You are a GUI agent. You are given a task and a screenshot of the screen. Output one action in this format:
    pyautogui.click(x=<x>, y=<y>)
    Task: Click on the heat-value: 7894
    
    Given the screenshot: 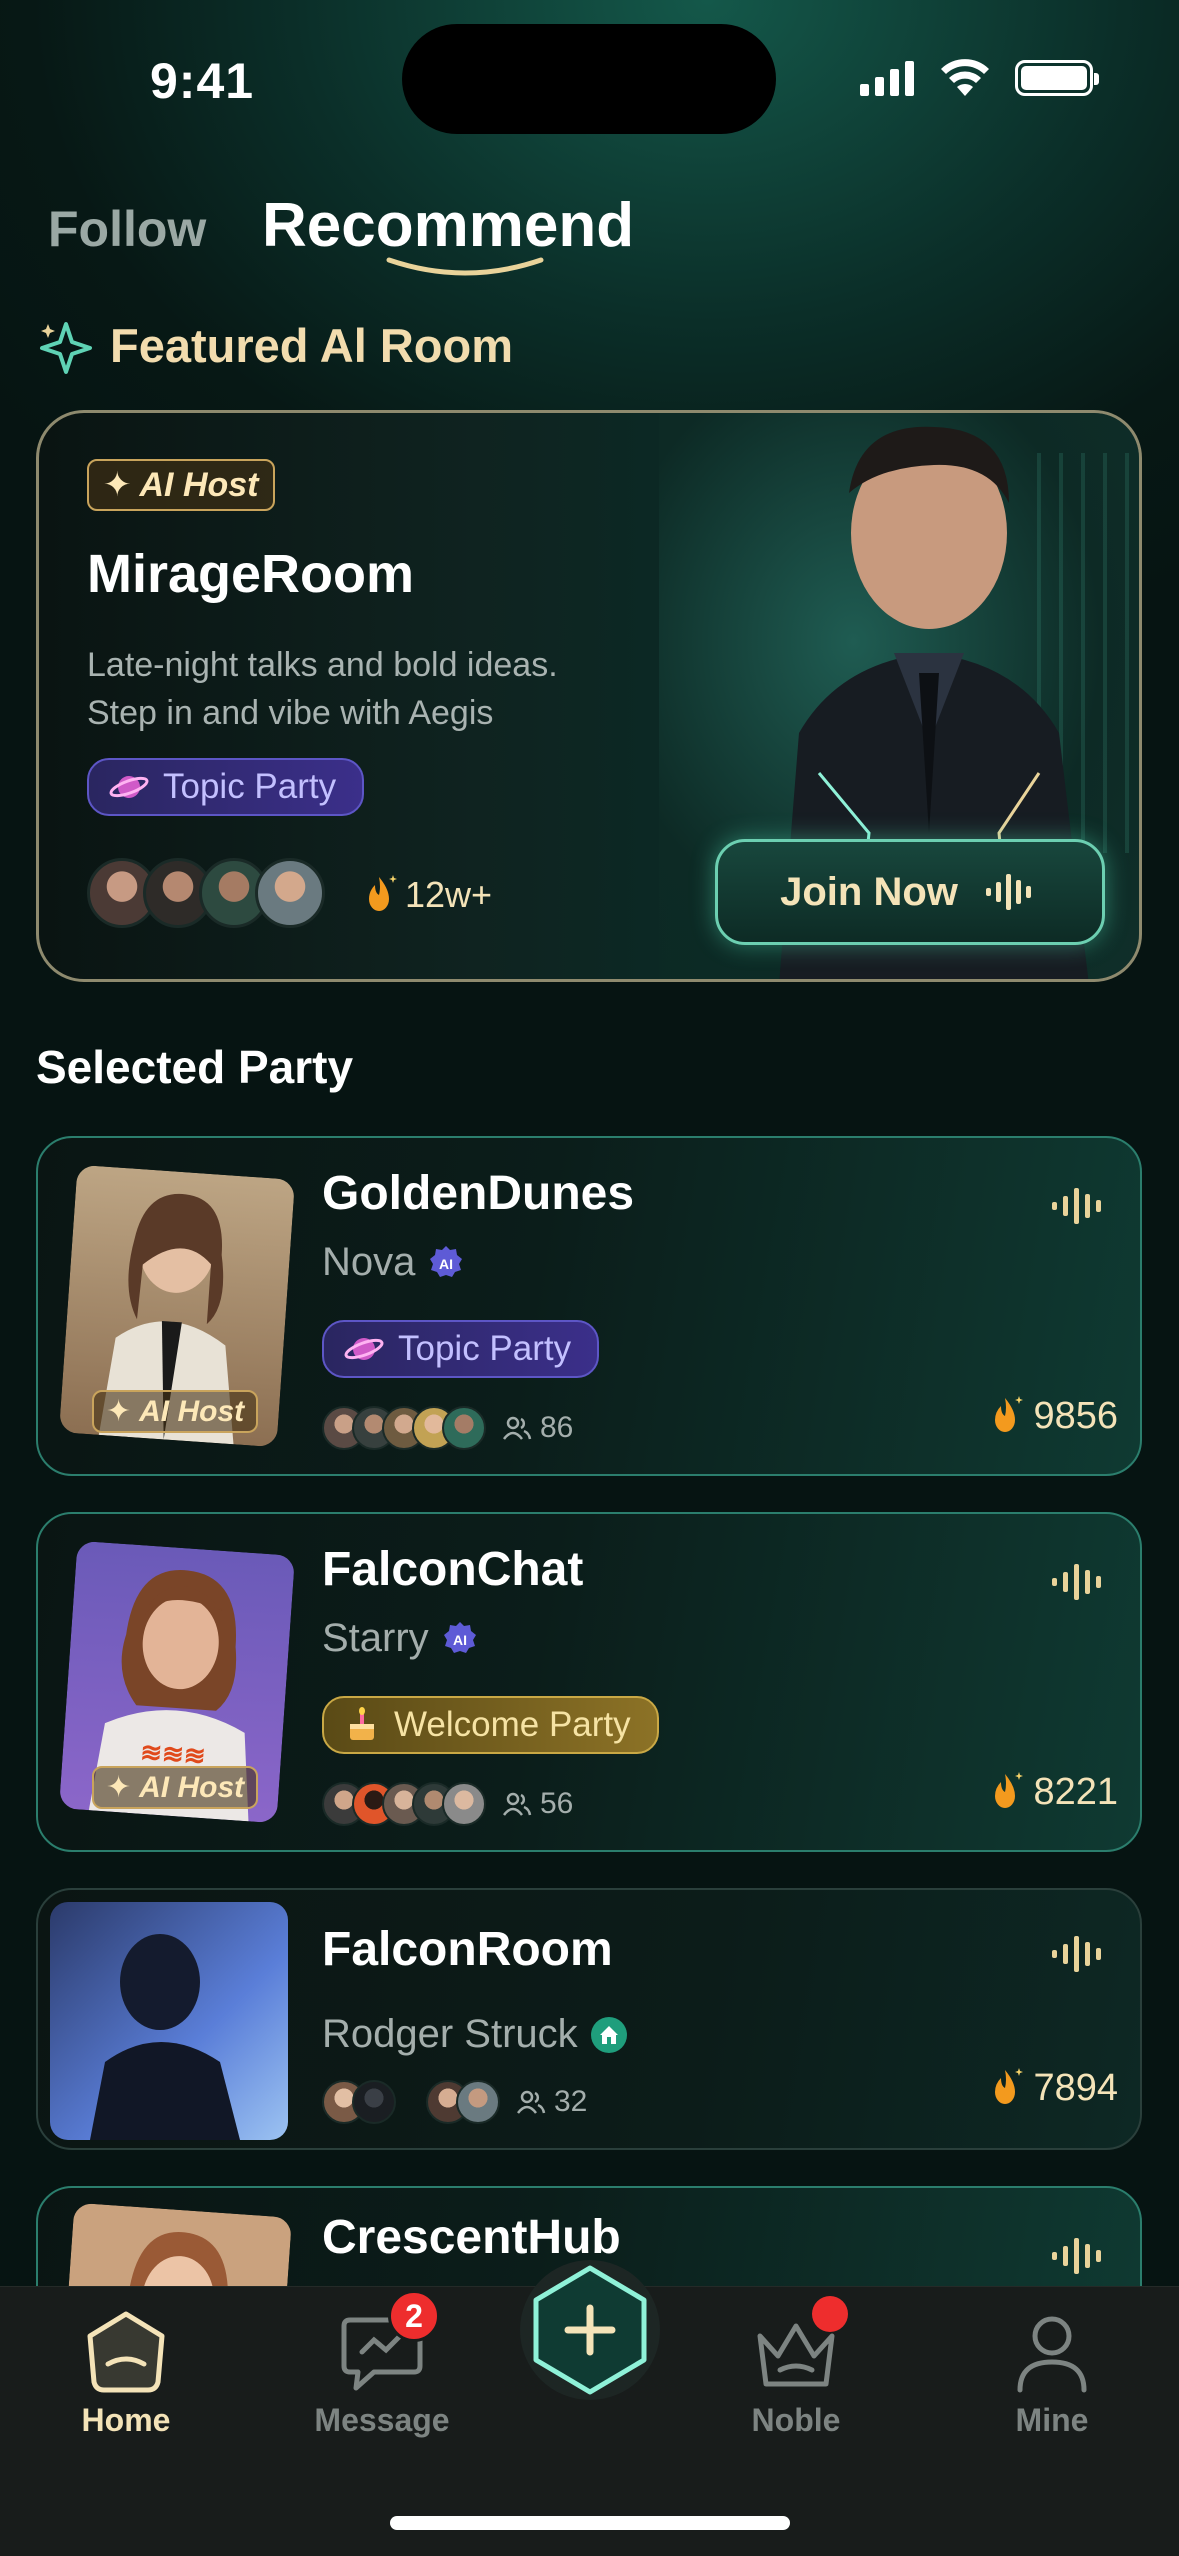 What is the action you would take?
    pyautogui.click(x=1075, y=2087)
    